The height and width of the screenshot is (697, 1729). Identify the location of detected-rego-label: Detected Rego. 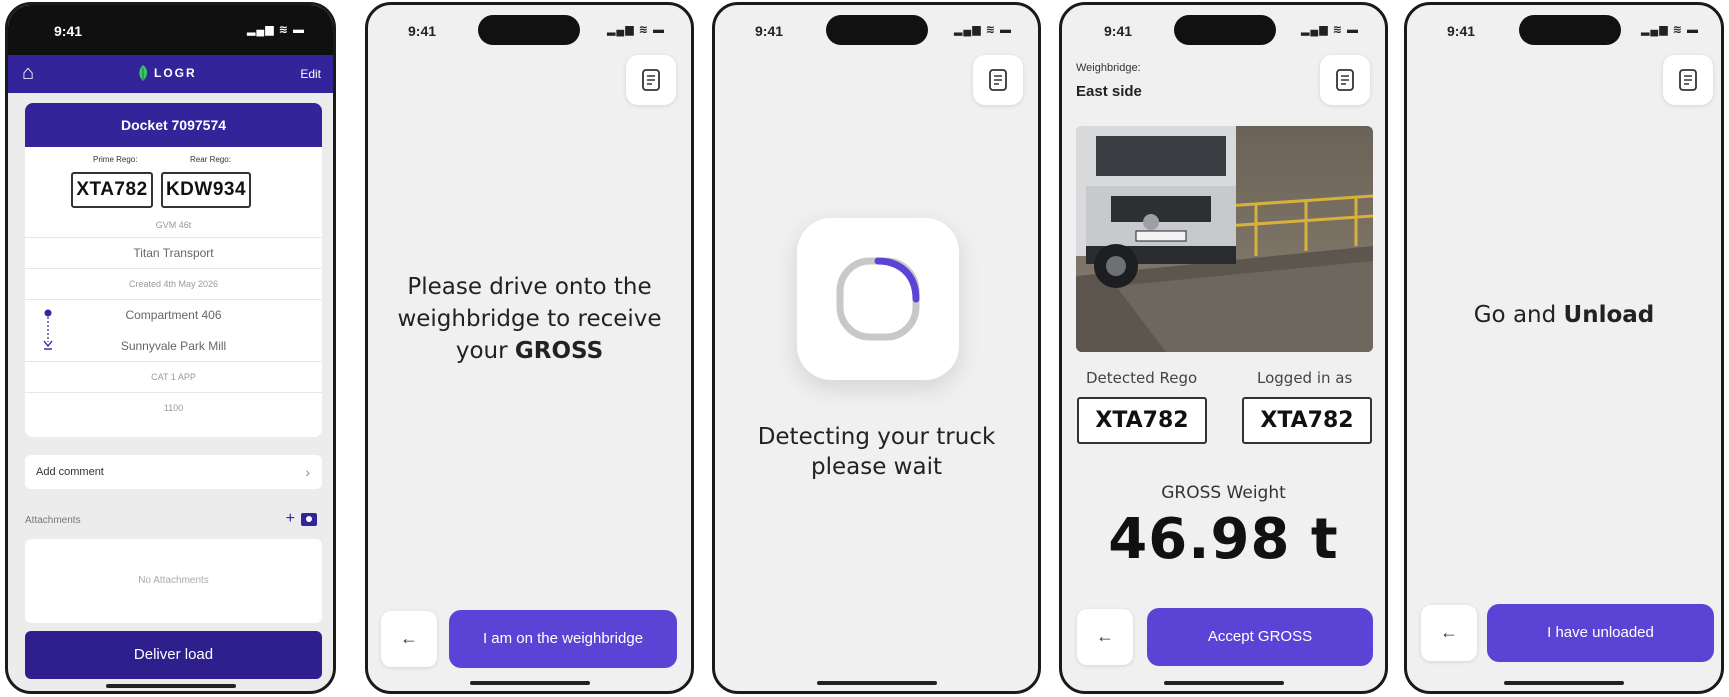
(1142, 378).